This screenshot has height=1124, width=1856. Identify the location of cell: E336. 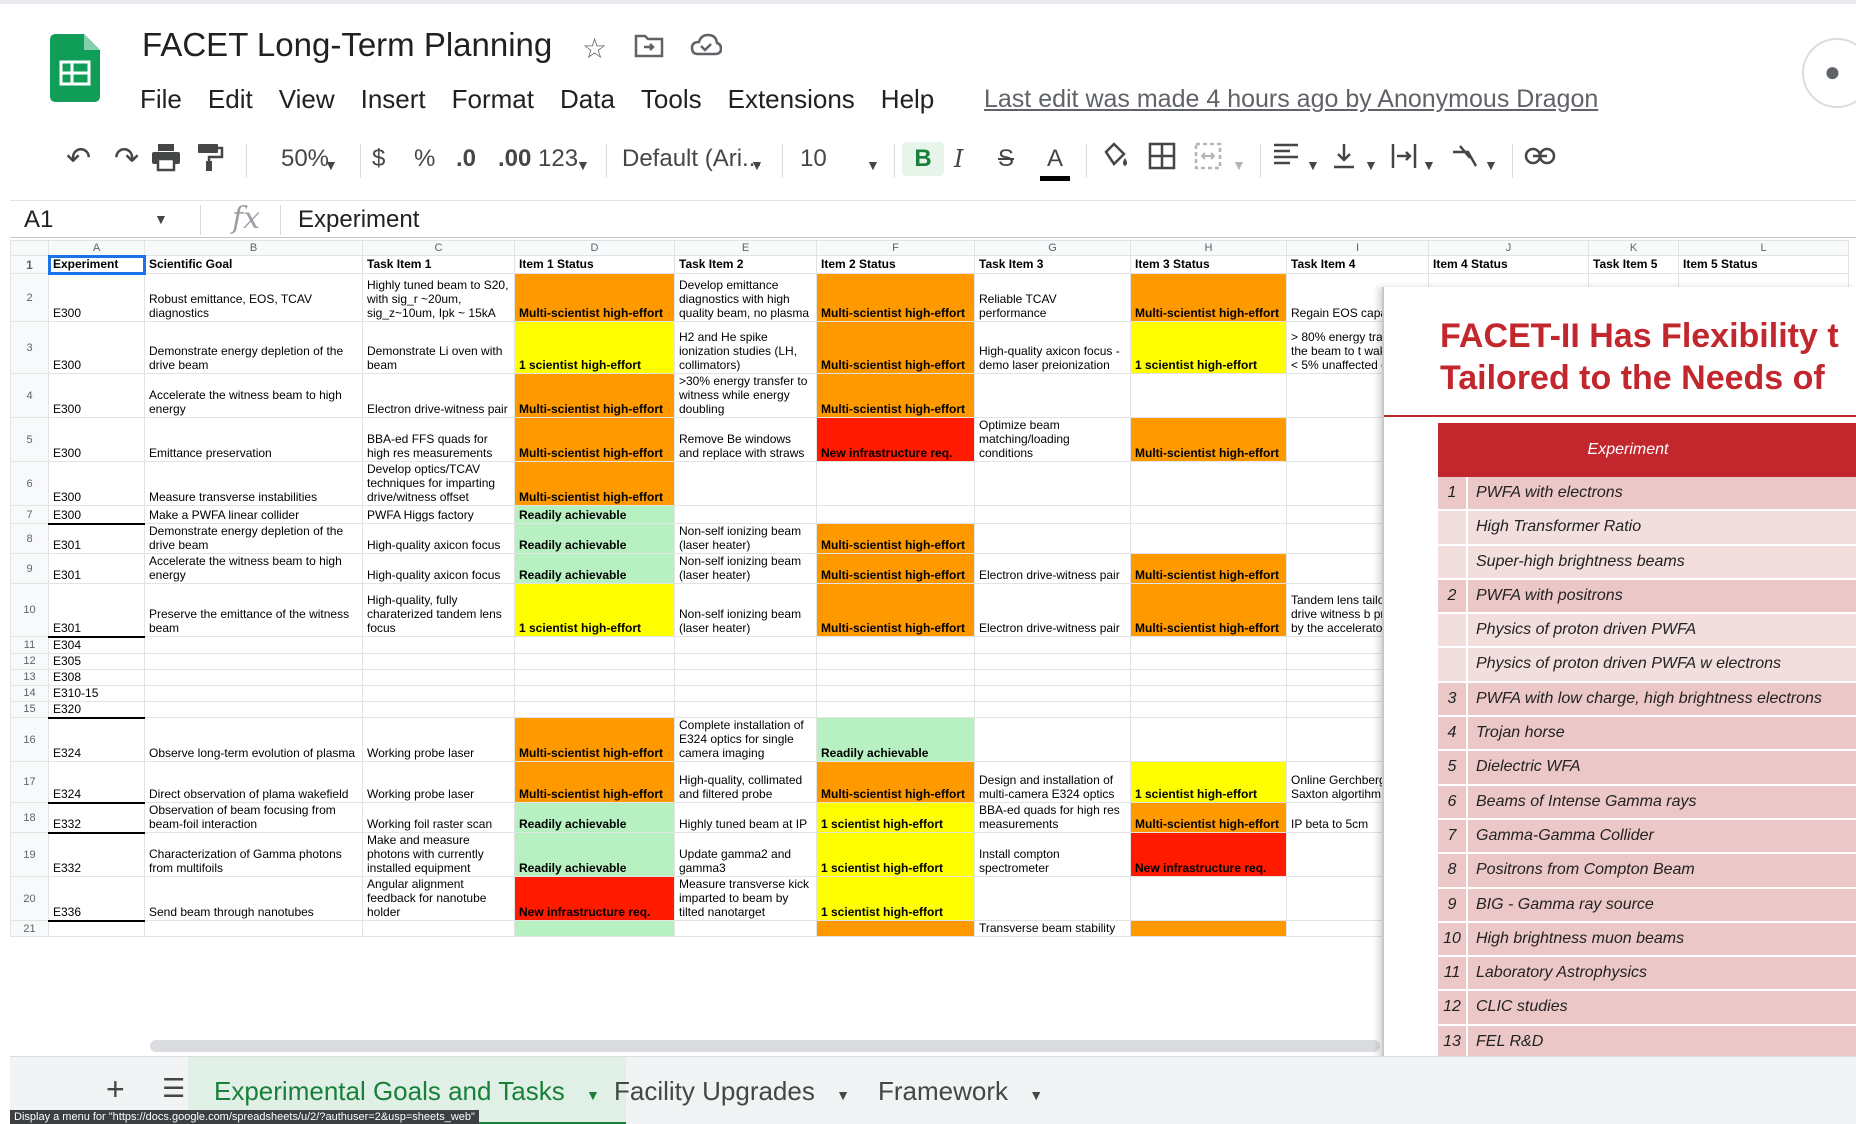
(96, 898).